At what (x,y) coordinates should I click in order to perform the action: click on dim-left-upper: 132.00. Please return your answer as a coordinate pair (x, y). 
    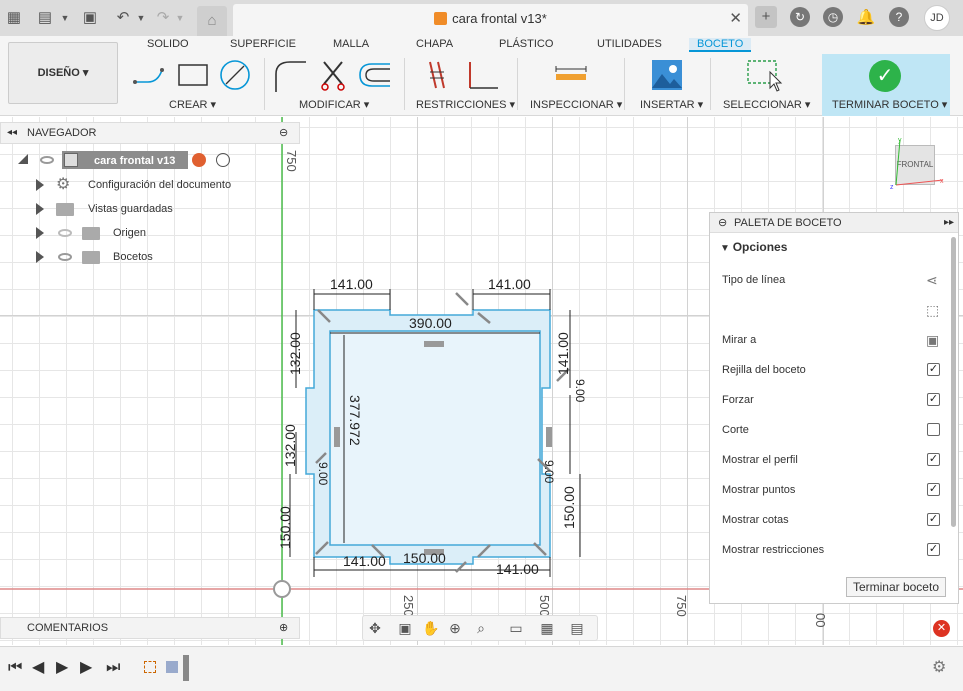
    Looking at the image, I should click on (295, 353).